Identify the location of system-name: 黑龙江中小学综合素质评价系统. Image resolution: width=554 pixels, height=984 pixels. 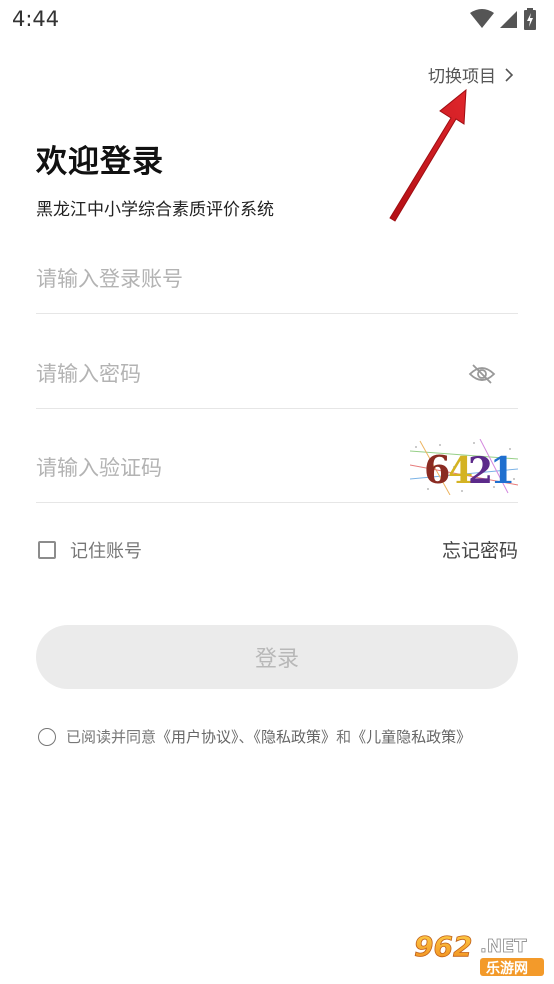
(155, 210).